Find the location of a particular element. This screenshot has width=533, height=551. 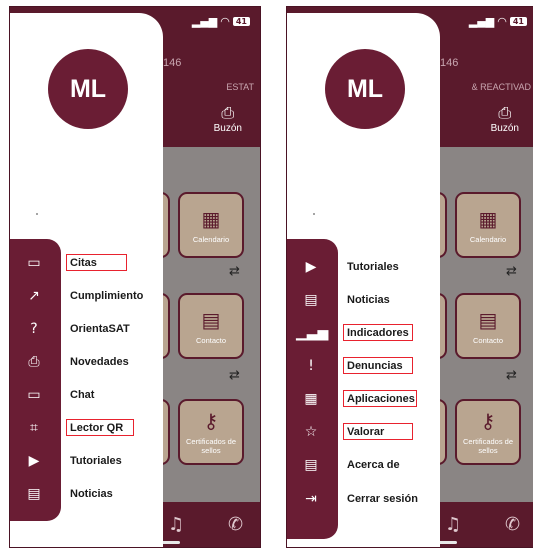

chat-icon: ▭ is located at coordinates (34, 395).